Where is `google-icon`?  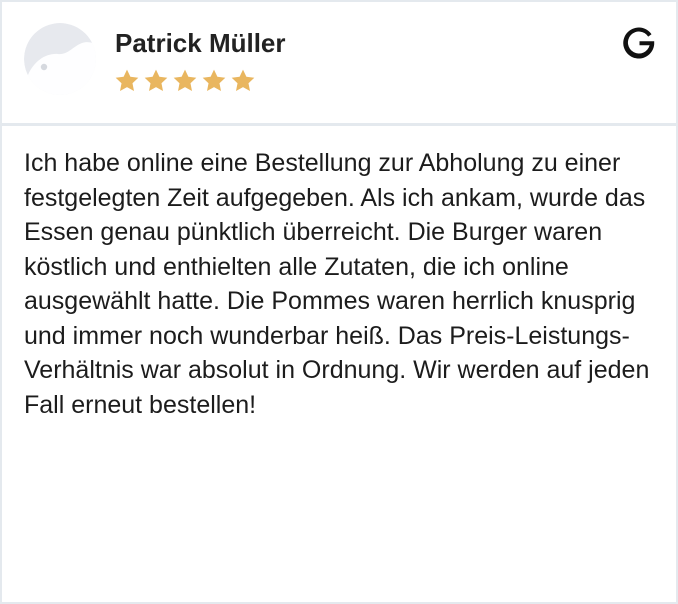 google-icon is located at coordinates (639, 43).